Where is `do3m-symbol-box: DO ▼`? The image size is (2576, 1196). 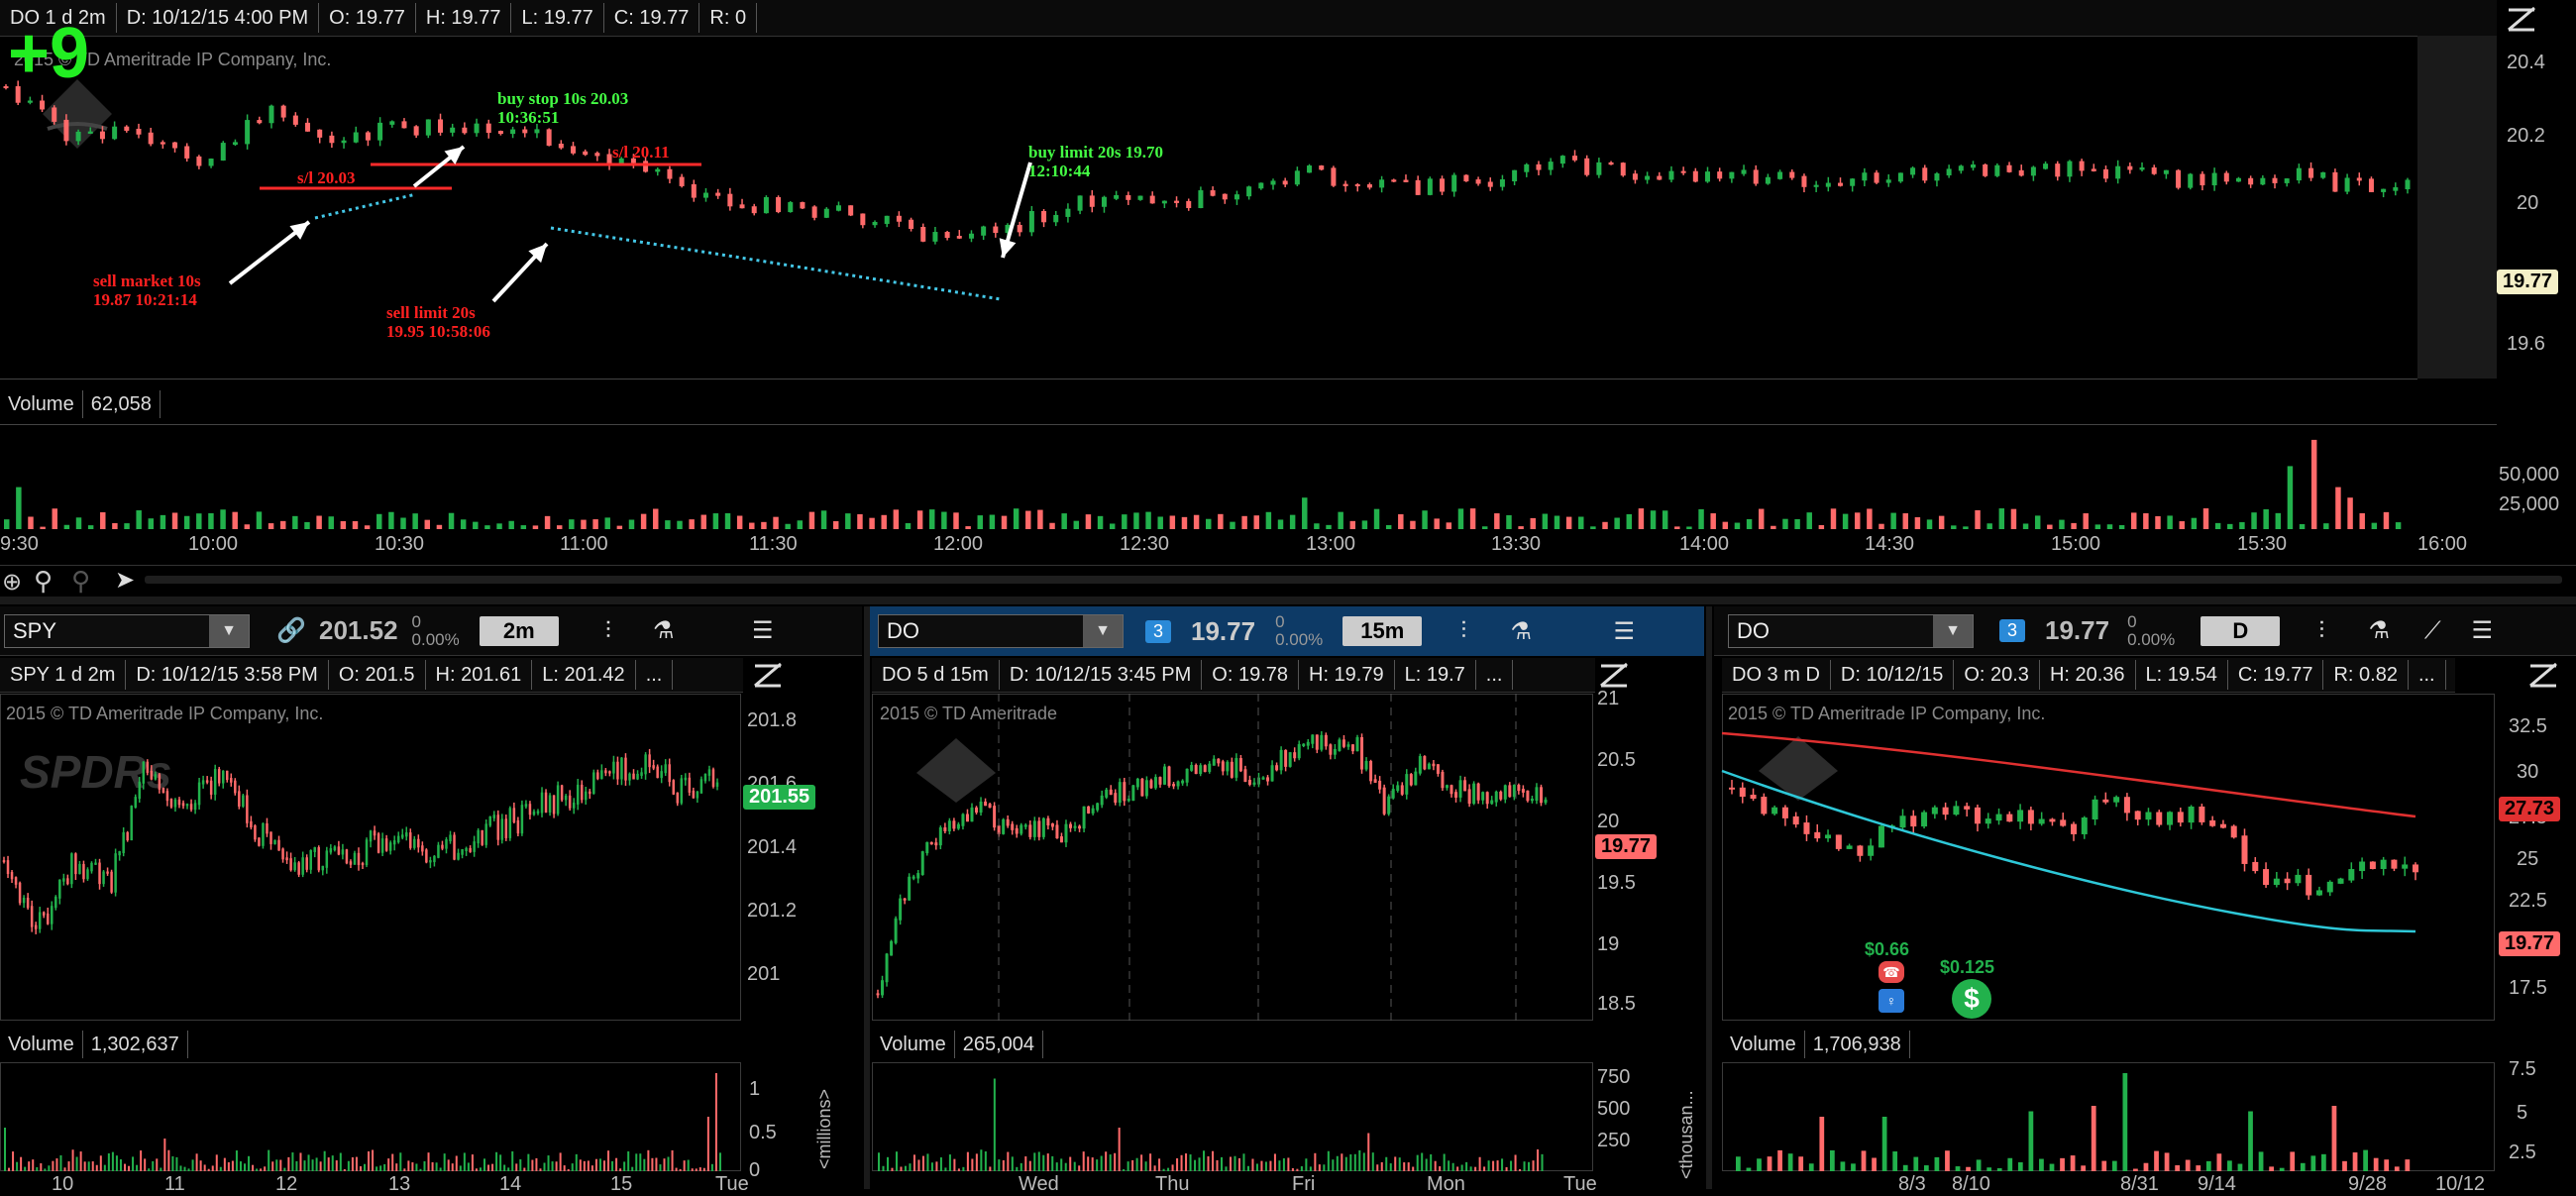
do3m-symbol-box: DO ▼ is located at coordinates (1851, 630).